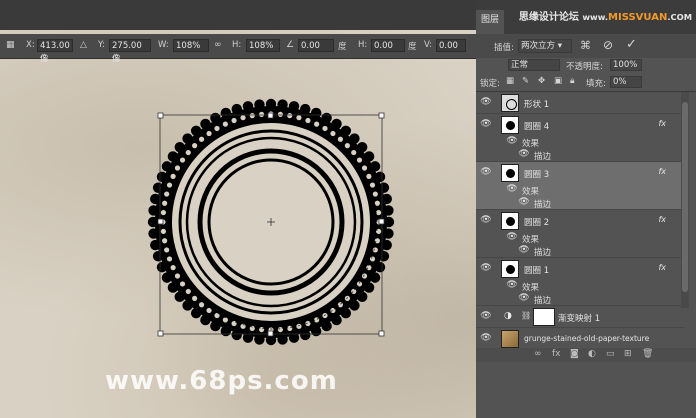 This screenshot has width=696, height=418. Describe the element at coordinates (531, 192) in the screenshot. I see `effects-label: 效果` at that location.